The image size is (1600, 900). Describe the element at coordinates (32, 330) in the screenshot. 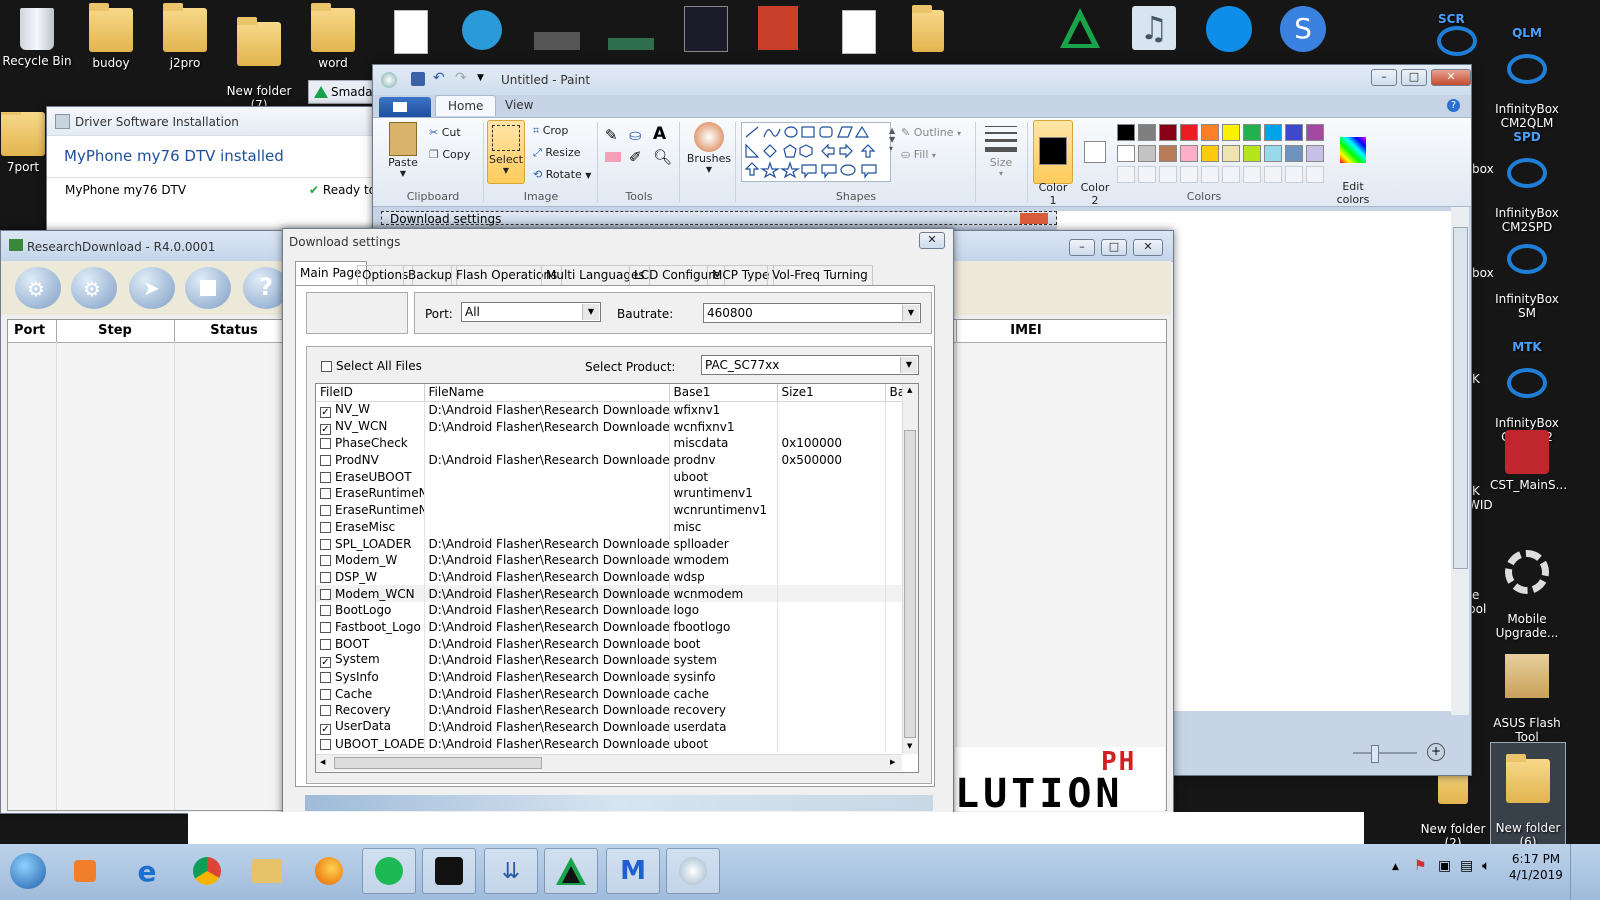

I see `column-port: Port` at that location.